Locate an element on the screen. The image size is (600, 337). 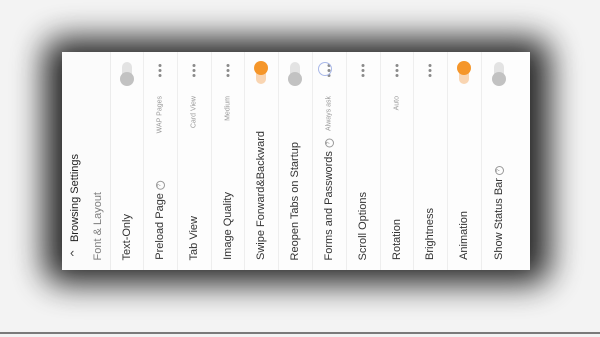
setting-label: Swipe Forward&Backward is located at coordinates (261, 195).